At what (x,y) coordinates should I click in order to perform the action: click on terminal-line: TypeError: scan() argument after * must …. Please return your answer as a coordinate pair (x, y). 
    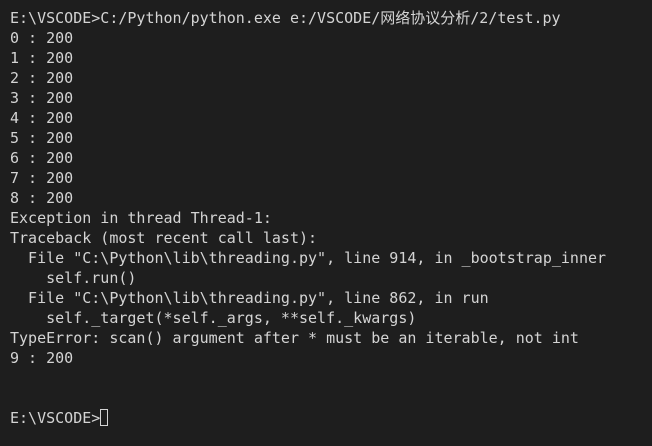
    Looking at the image, I should click on (294, 338).